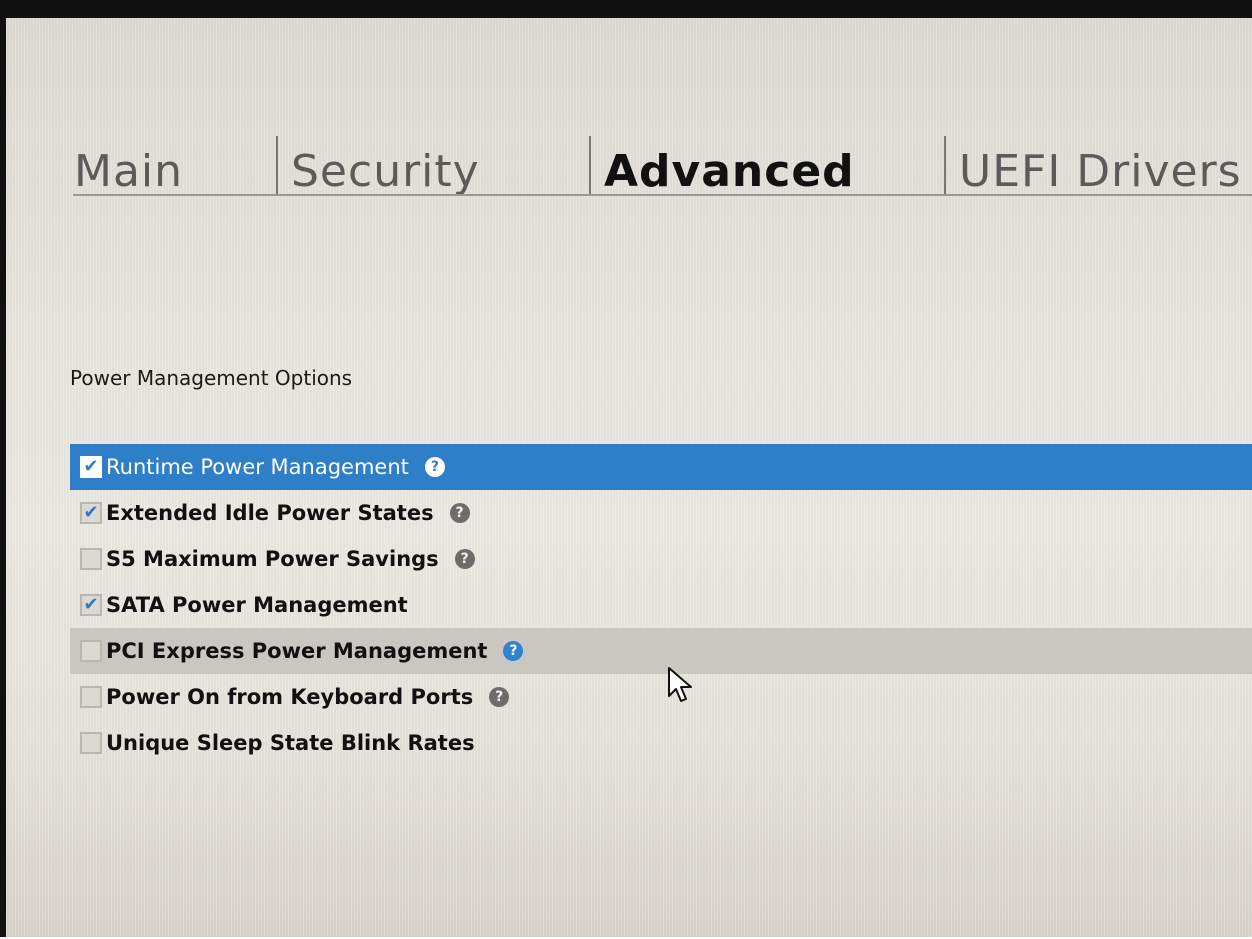  Describe the element at coordinates (128, 171) in the screenshot. I see `tab-main: Main` at that location.